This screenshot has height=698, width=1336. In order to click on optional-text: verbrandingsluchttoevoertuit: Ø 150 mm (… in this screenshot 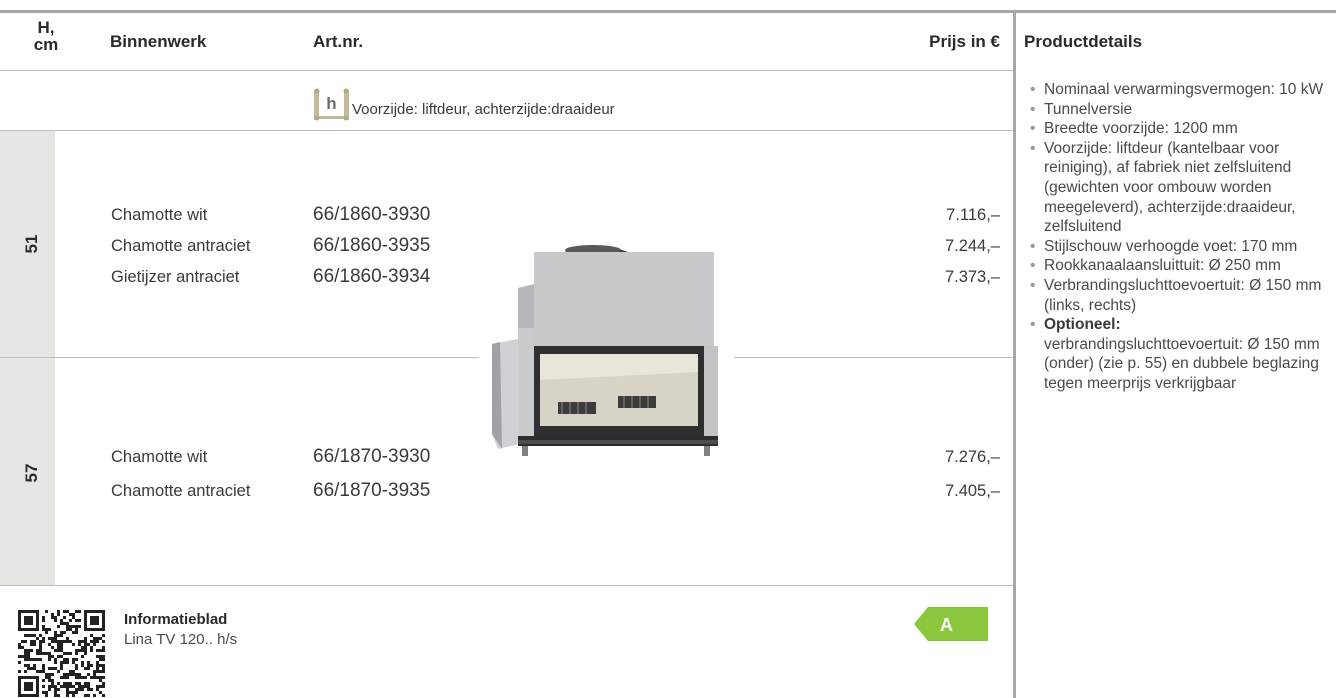, I will do `click(1182, 363)`.